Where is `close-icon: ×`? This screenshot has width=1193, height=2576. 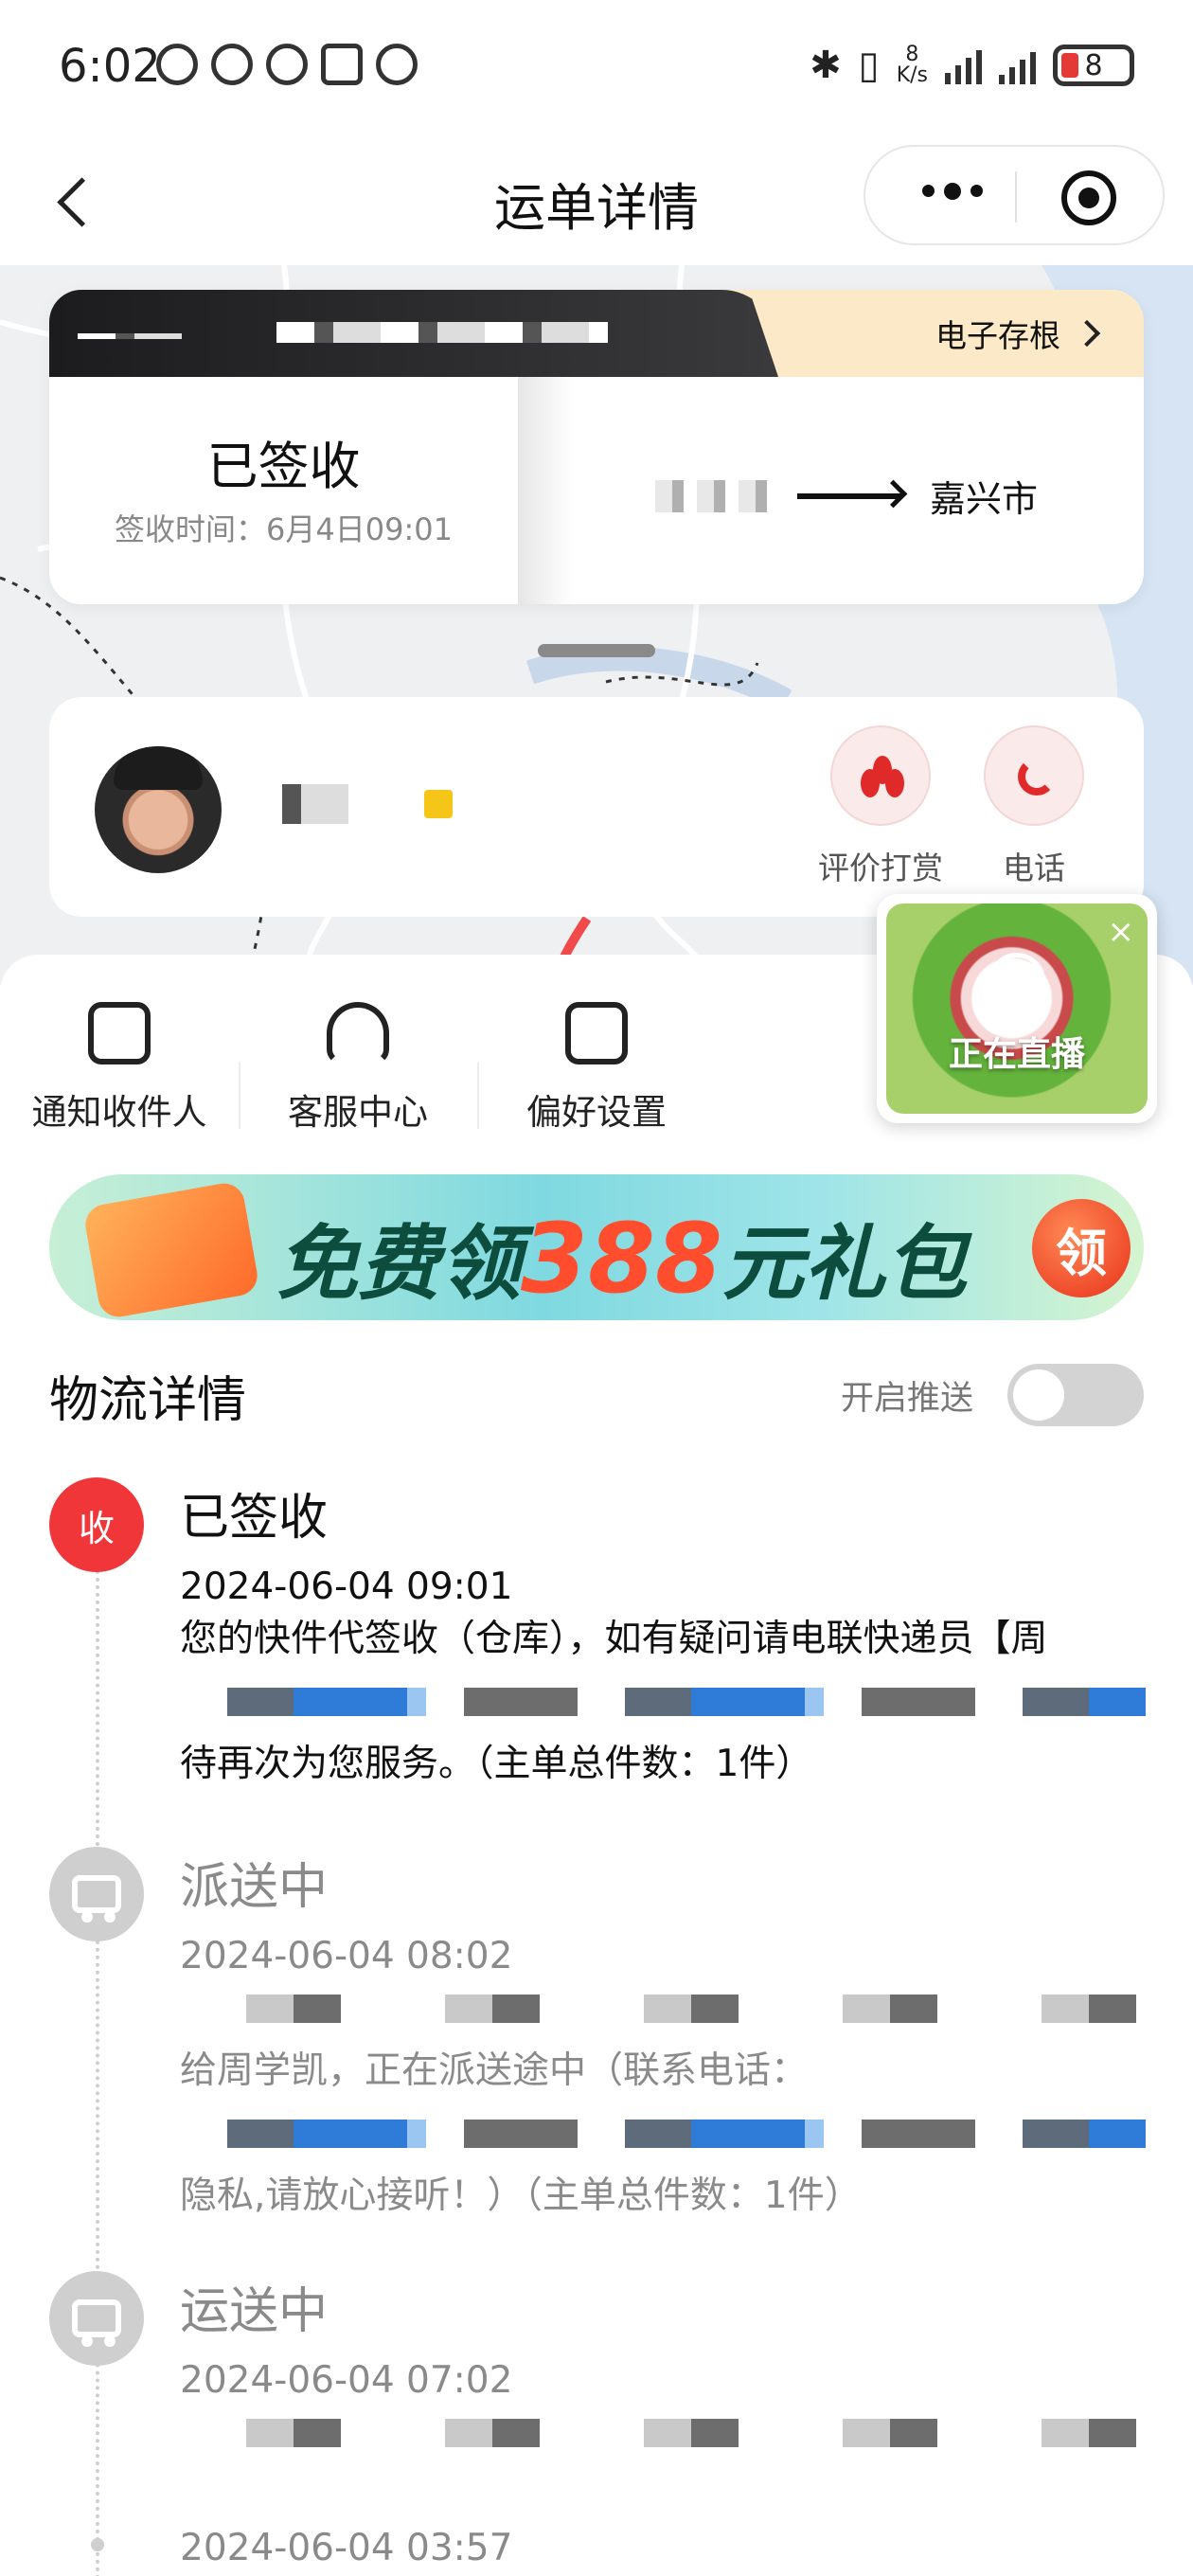
close-icon: × is located at coordinates (1121, 932).